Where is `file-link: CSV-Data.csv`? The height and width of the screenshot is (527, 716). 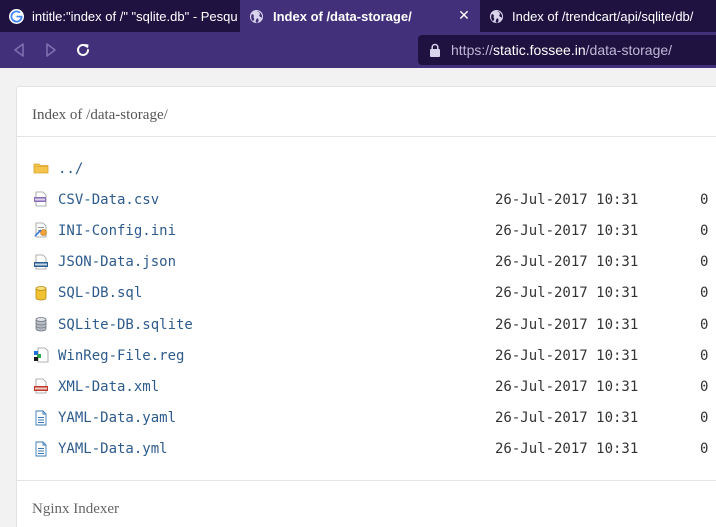
file-link: CSV-Data.csv is located at coordinates (108, 200).